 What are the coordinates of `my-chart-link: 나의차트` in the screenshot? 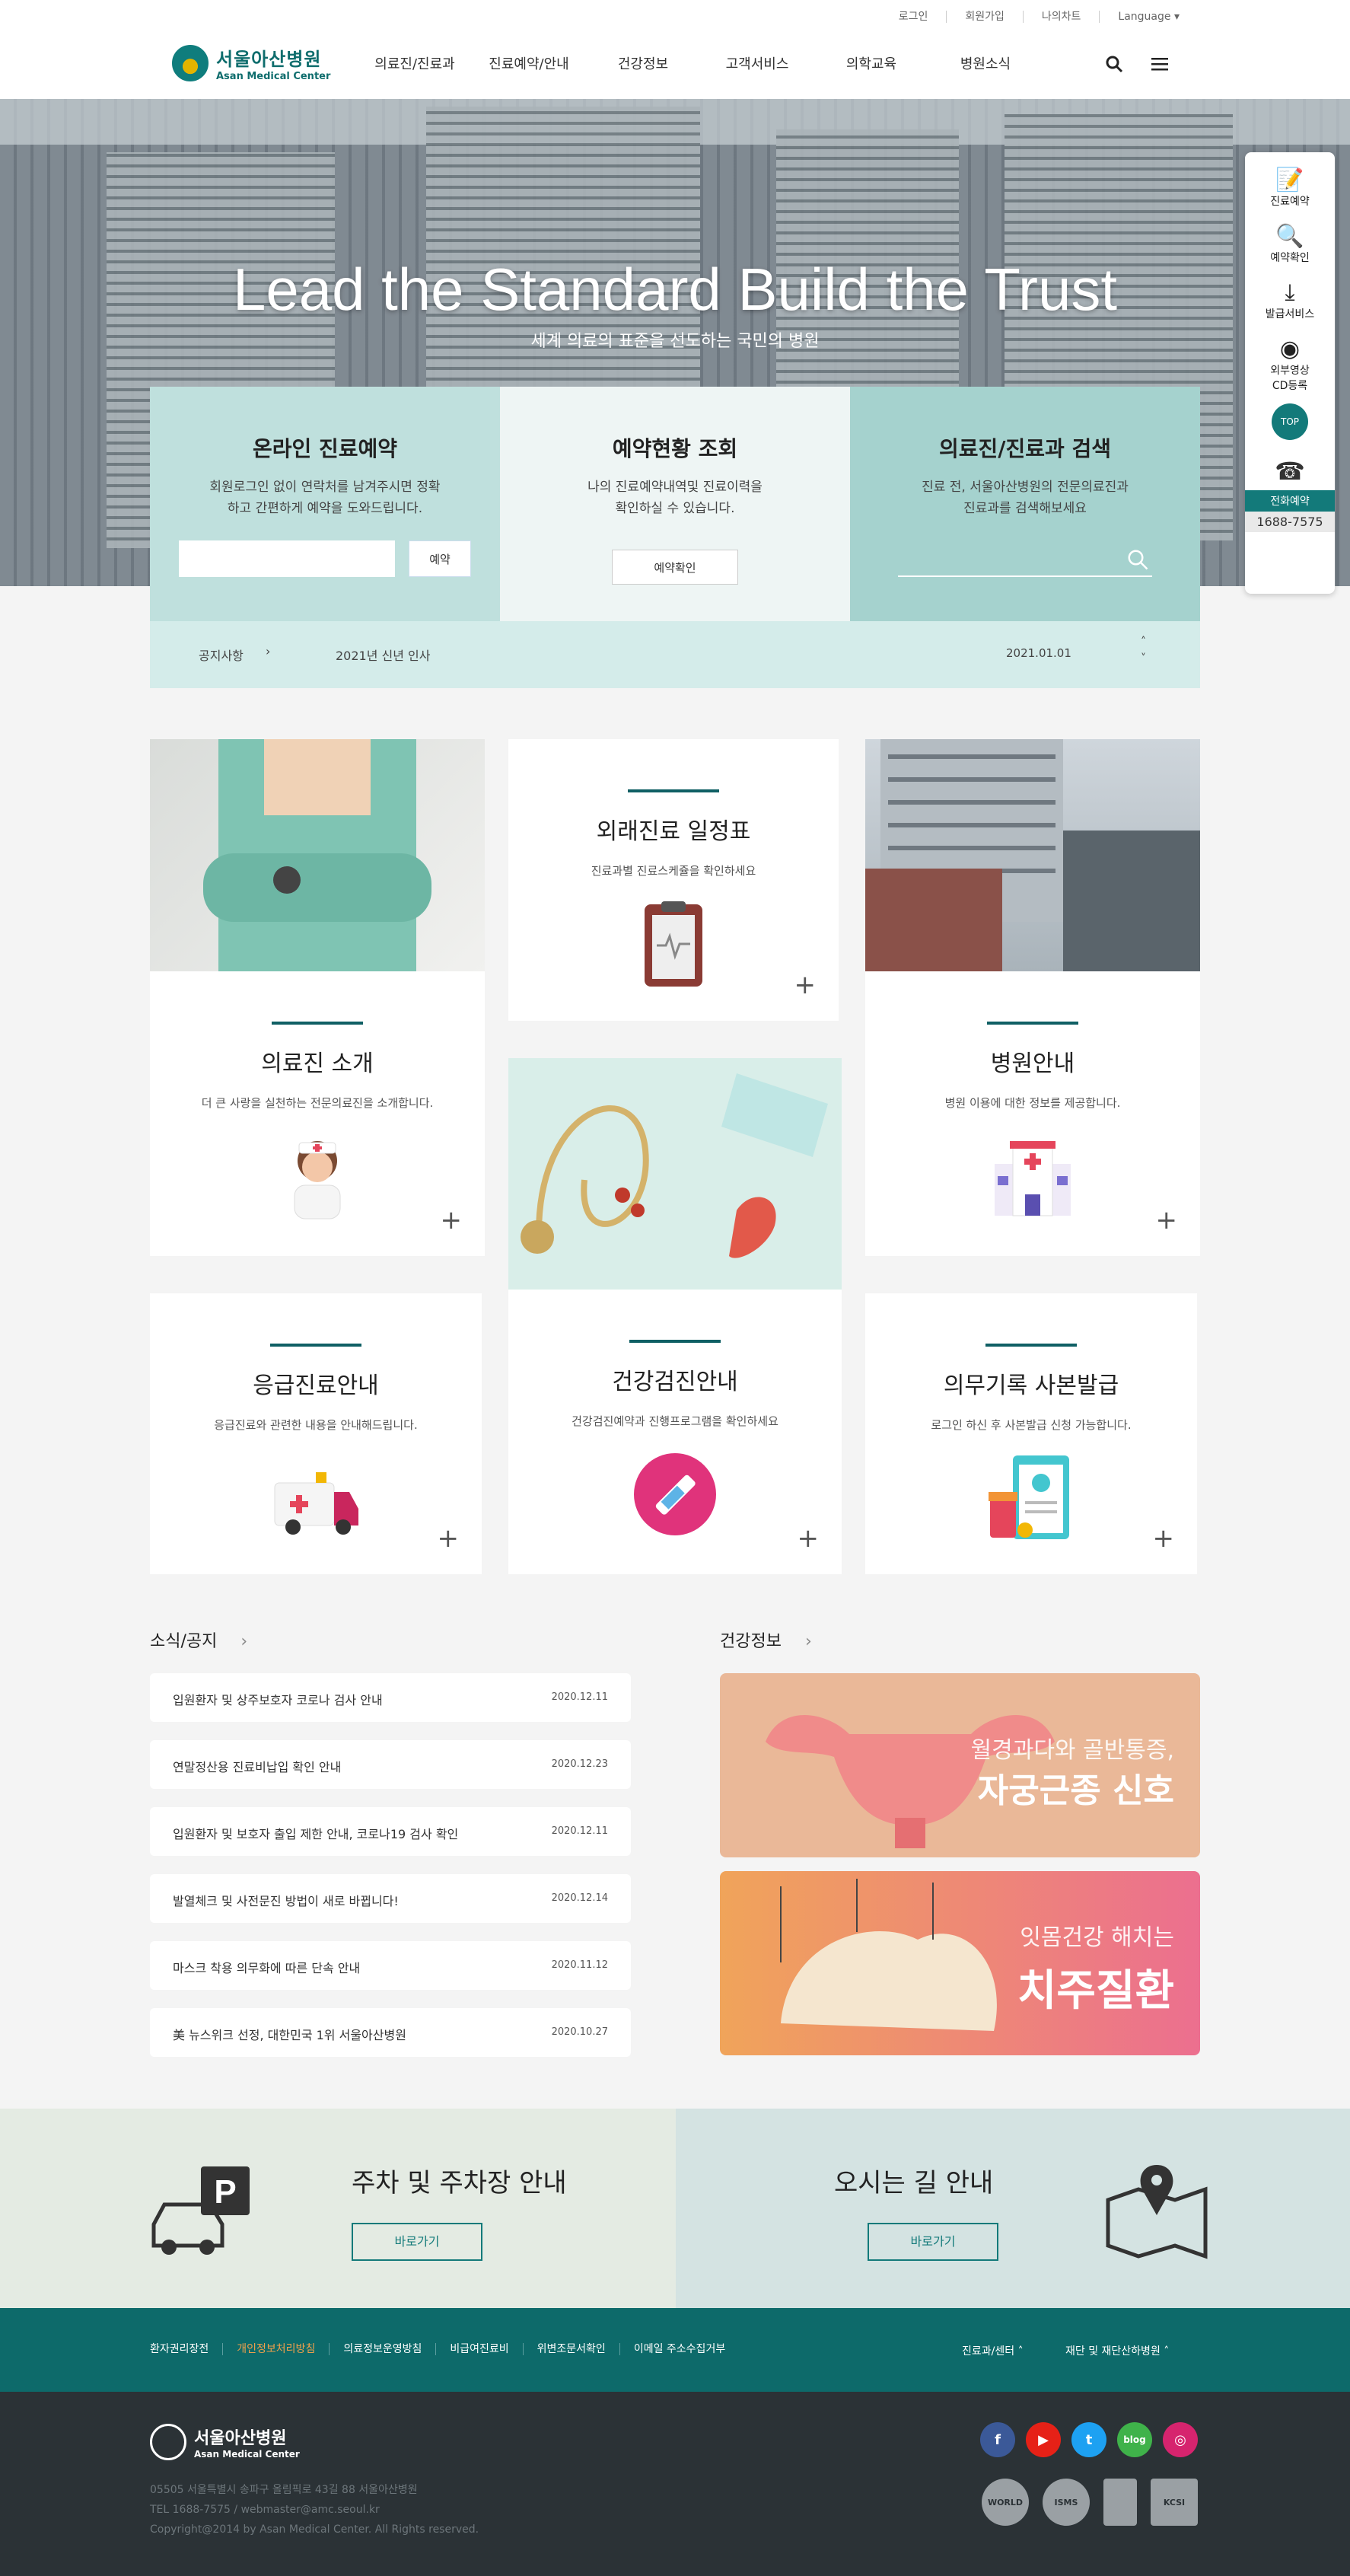 It's located at (1061, 17).